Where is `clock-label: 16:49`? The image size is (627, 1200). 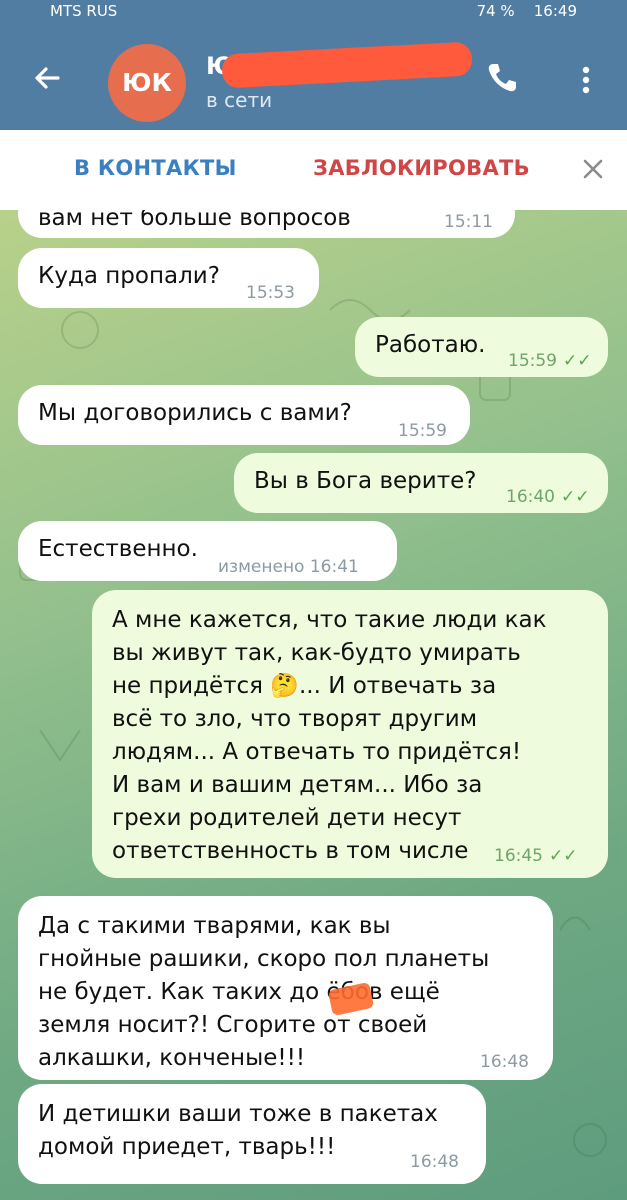 clock-label: 16:49 is located at coordinates (555, 11).